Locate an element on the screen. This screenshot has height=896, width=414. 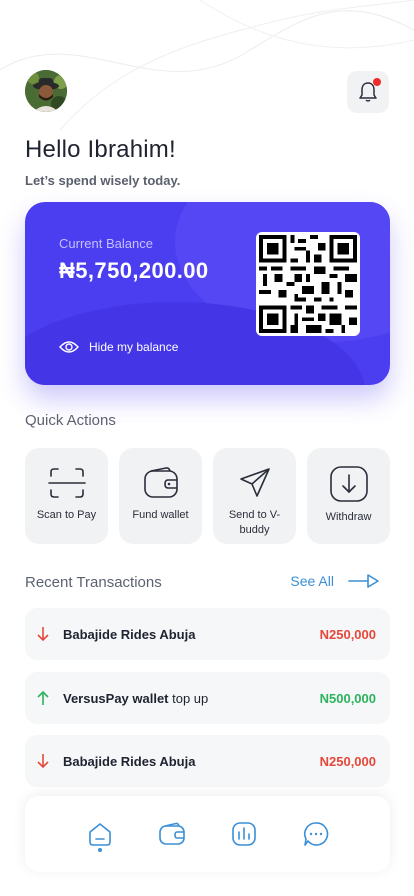
credit-arrow-icon is located at coordinates (43, 698).